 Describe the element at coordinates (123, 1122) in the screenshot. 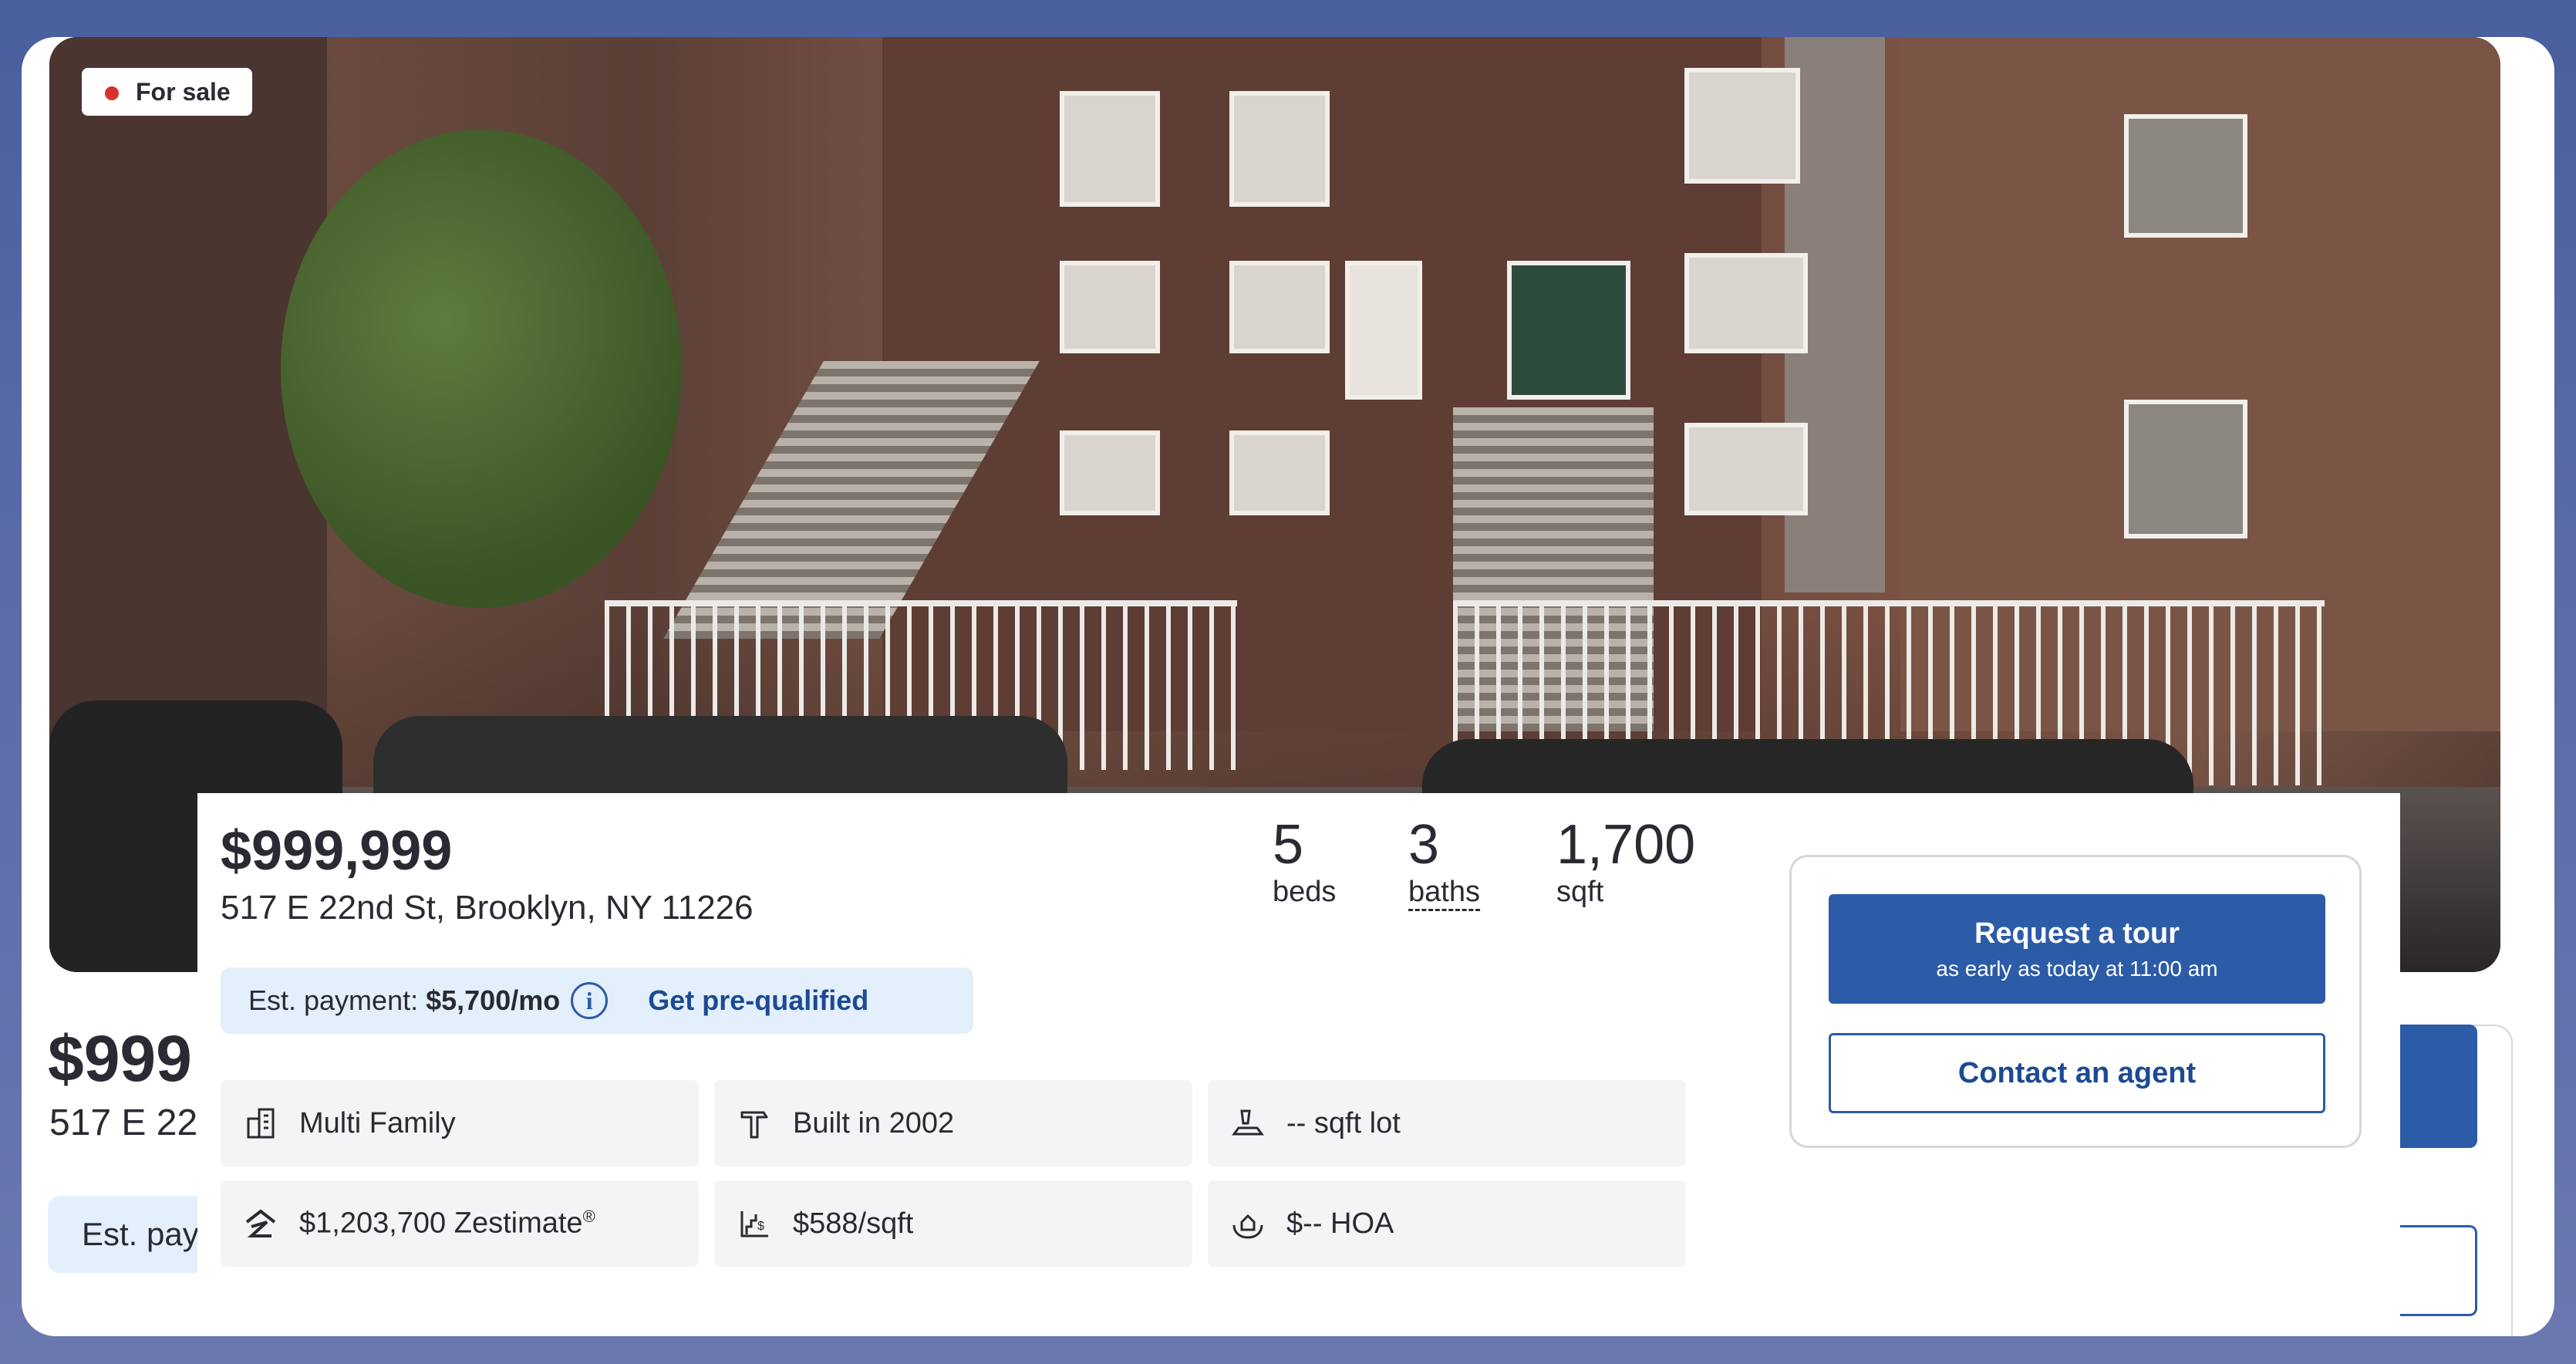

I see `background-address: 517 E 22` at that location.